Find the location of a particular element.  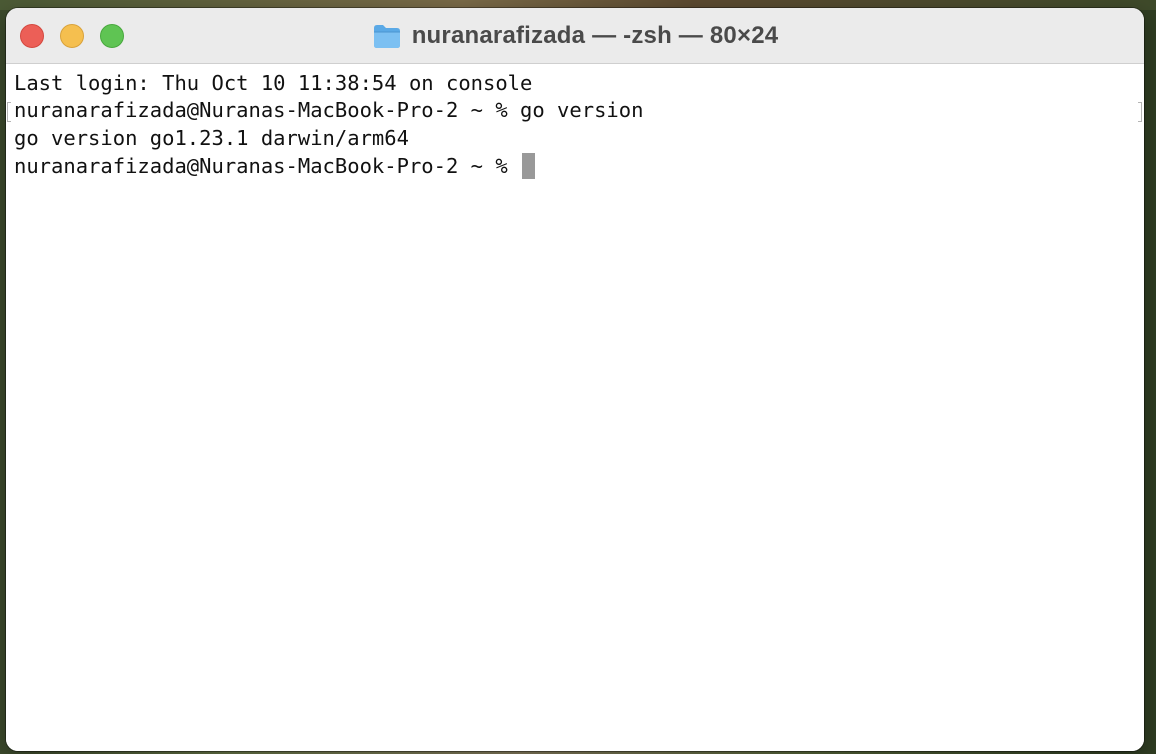

title-bar: nuranarafizada — -zsh — 80×24 is located at coordinates (575, 36).